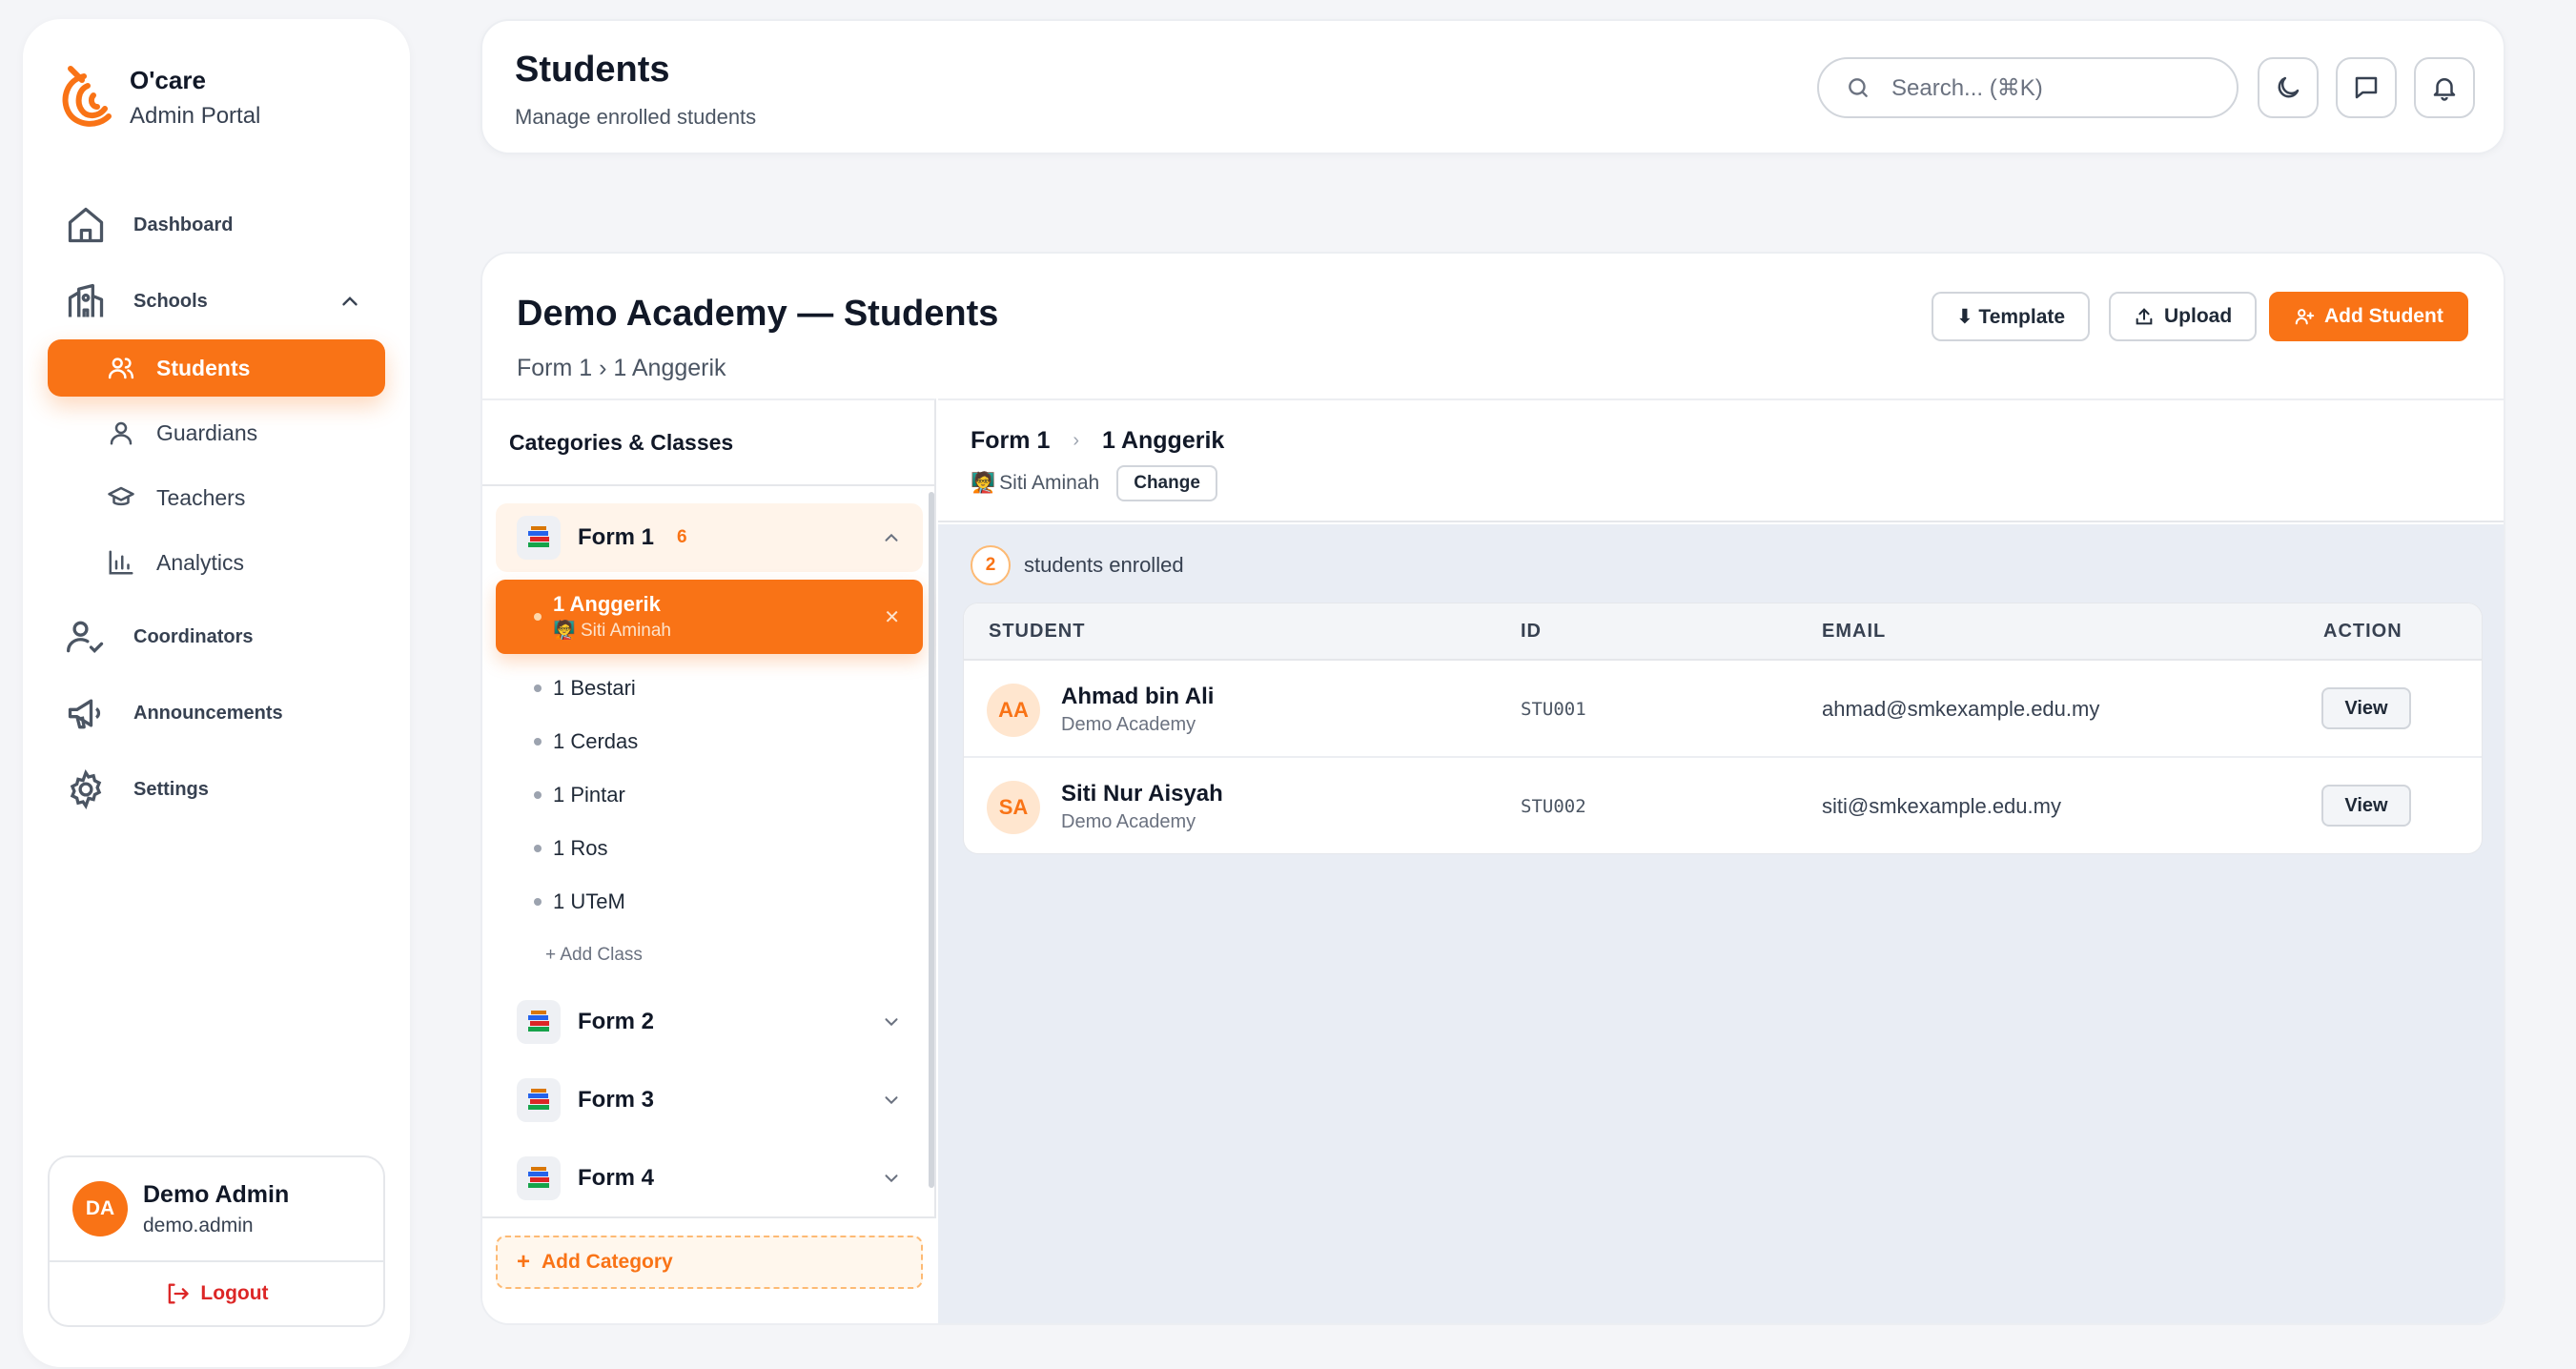 The image size is (2576, 1369). What do you see at coordinates (607, 604) in the screenshot?
I see `class-name: 1 Anggerik` at bounding box center [607, 604].